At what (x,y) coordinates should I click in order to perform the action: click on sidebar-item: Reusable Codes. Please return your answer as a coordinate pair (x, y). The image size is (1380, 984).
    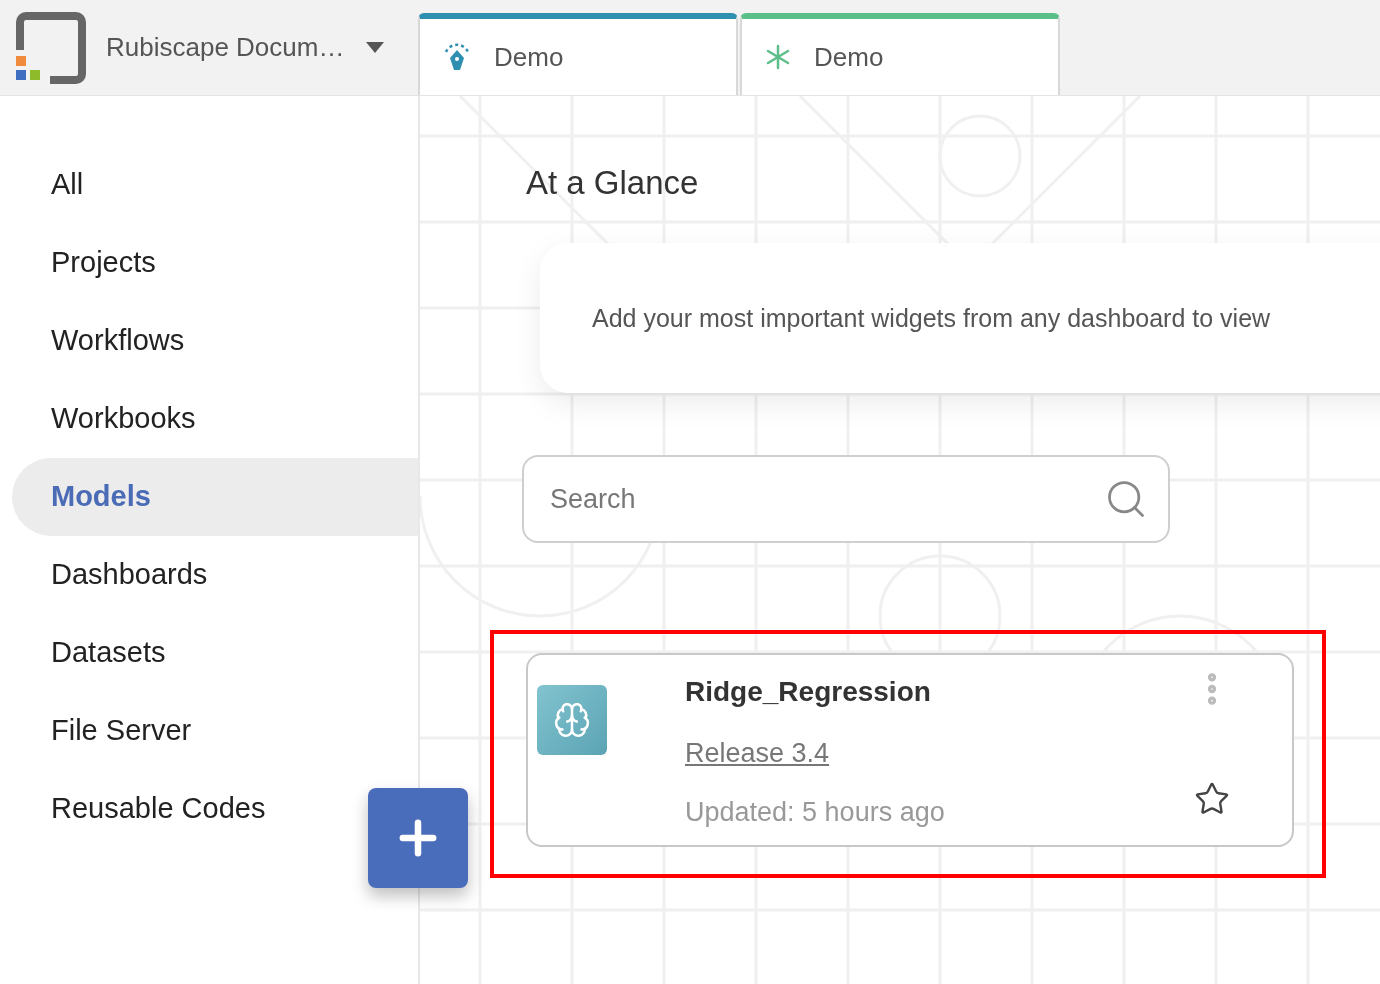
    Looking at the image, I should click on (149, 809).